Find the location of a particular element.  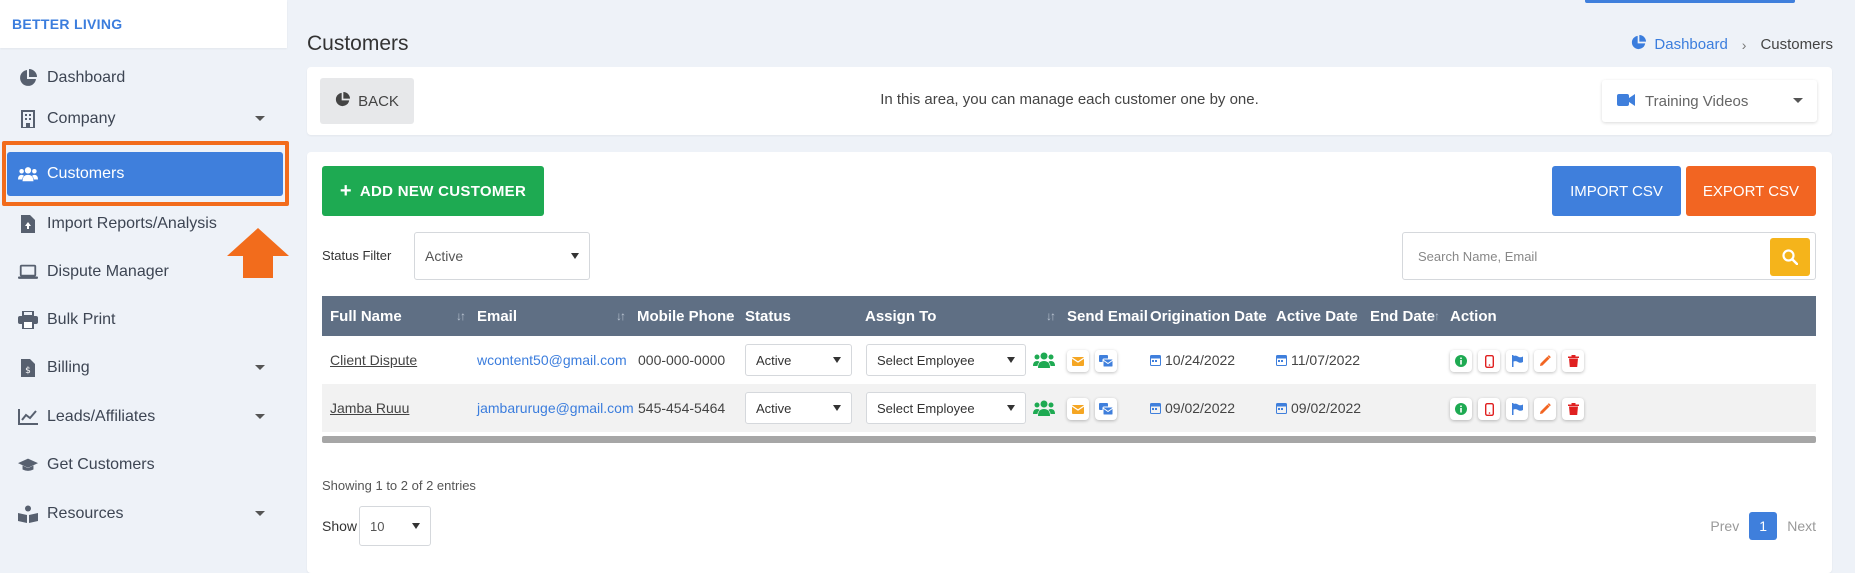

row-status-value: Active is located at coordinates (774, 408).